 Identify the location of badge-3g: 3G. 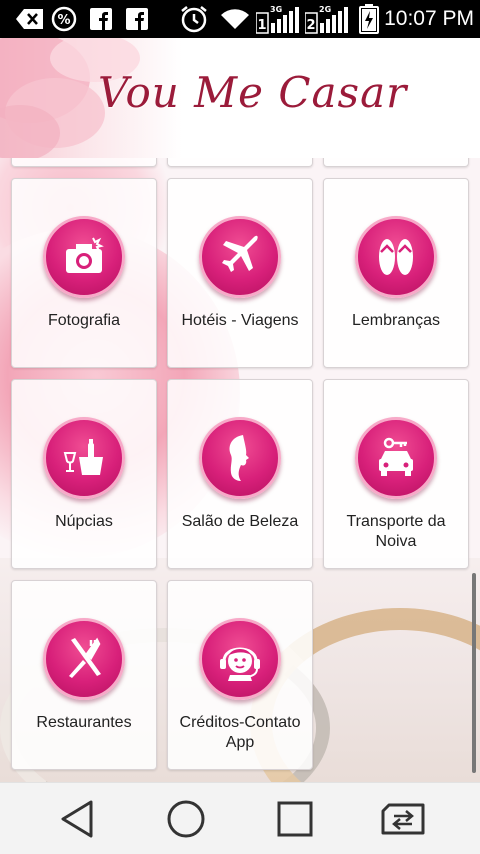
(276, 9).